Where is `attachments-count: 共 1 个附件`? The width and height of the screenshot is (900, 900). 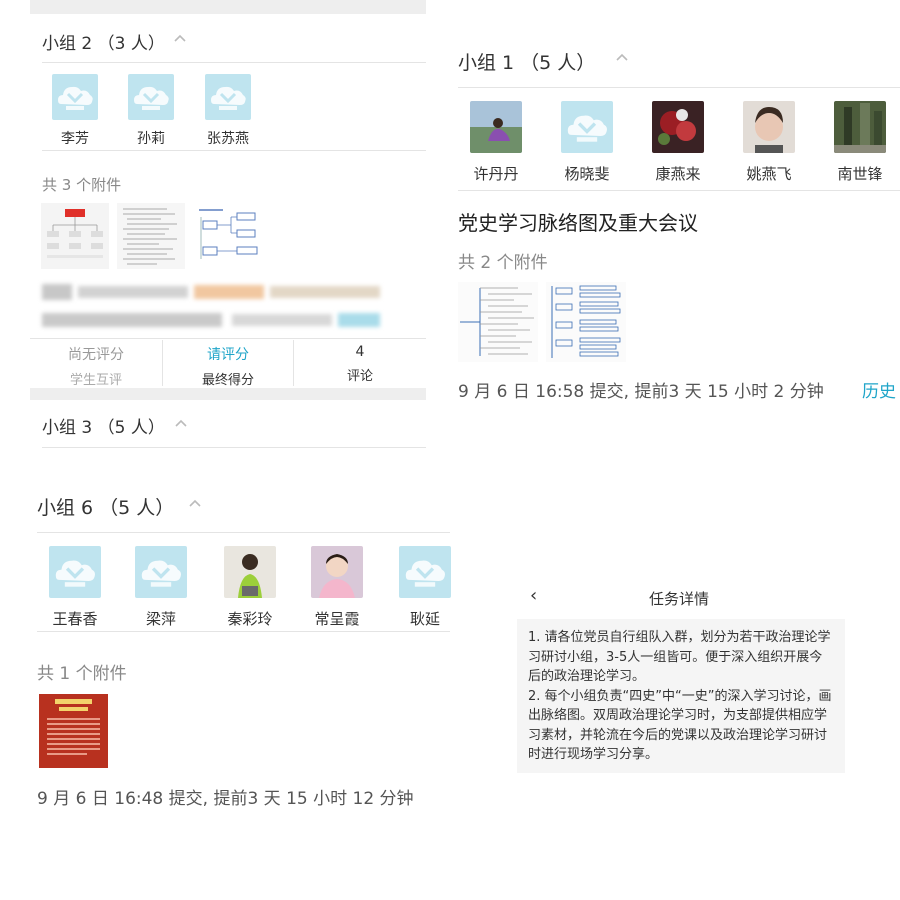
attachments-count: 共 1 个附件 is located at coordinates (82, 674).